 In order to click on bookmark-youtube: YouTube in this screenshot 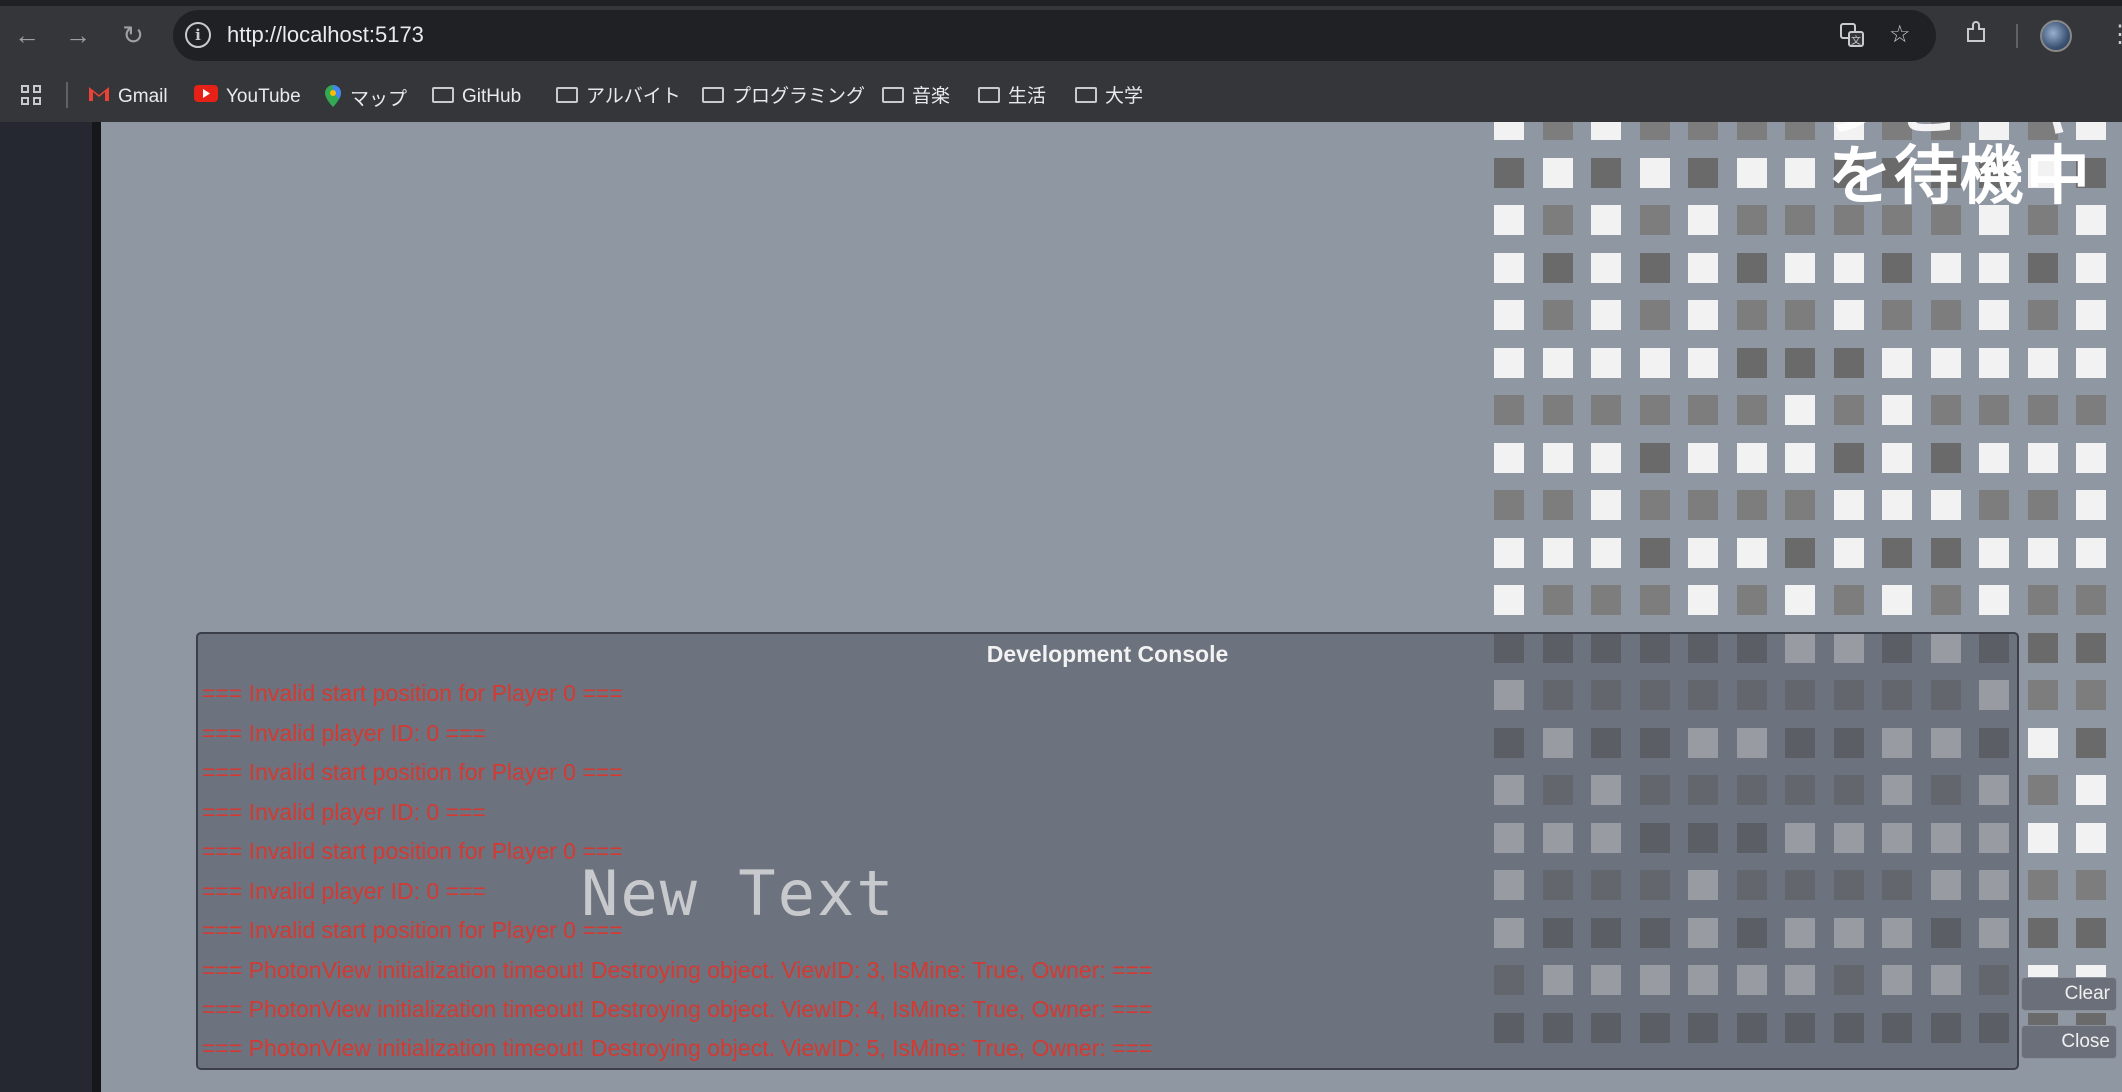, I will do `click(247, 97)`.